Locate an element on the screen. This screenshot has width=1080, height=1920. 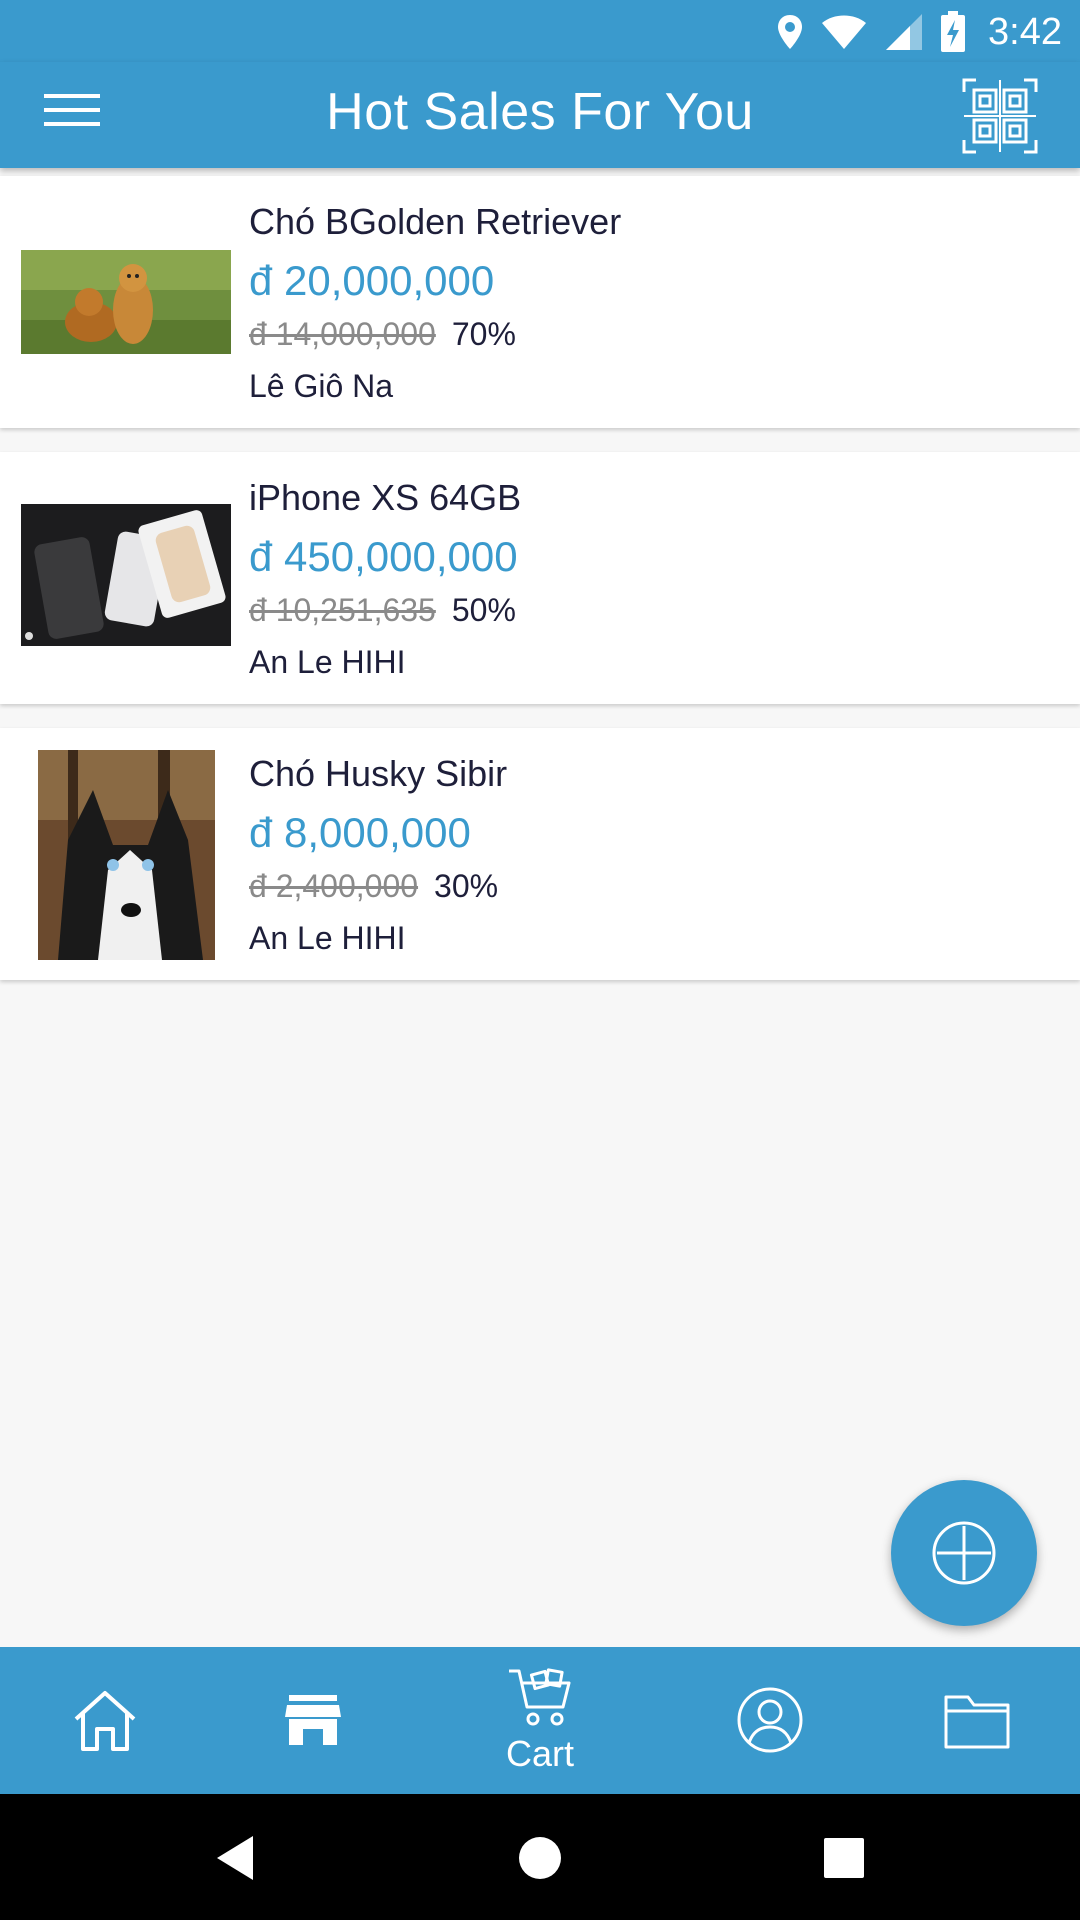
status-time: 3:42 is located at coordinates (1025, 31).